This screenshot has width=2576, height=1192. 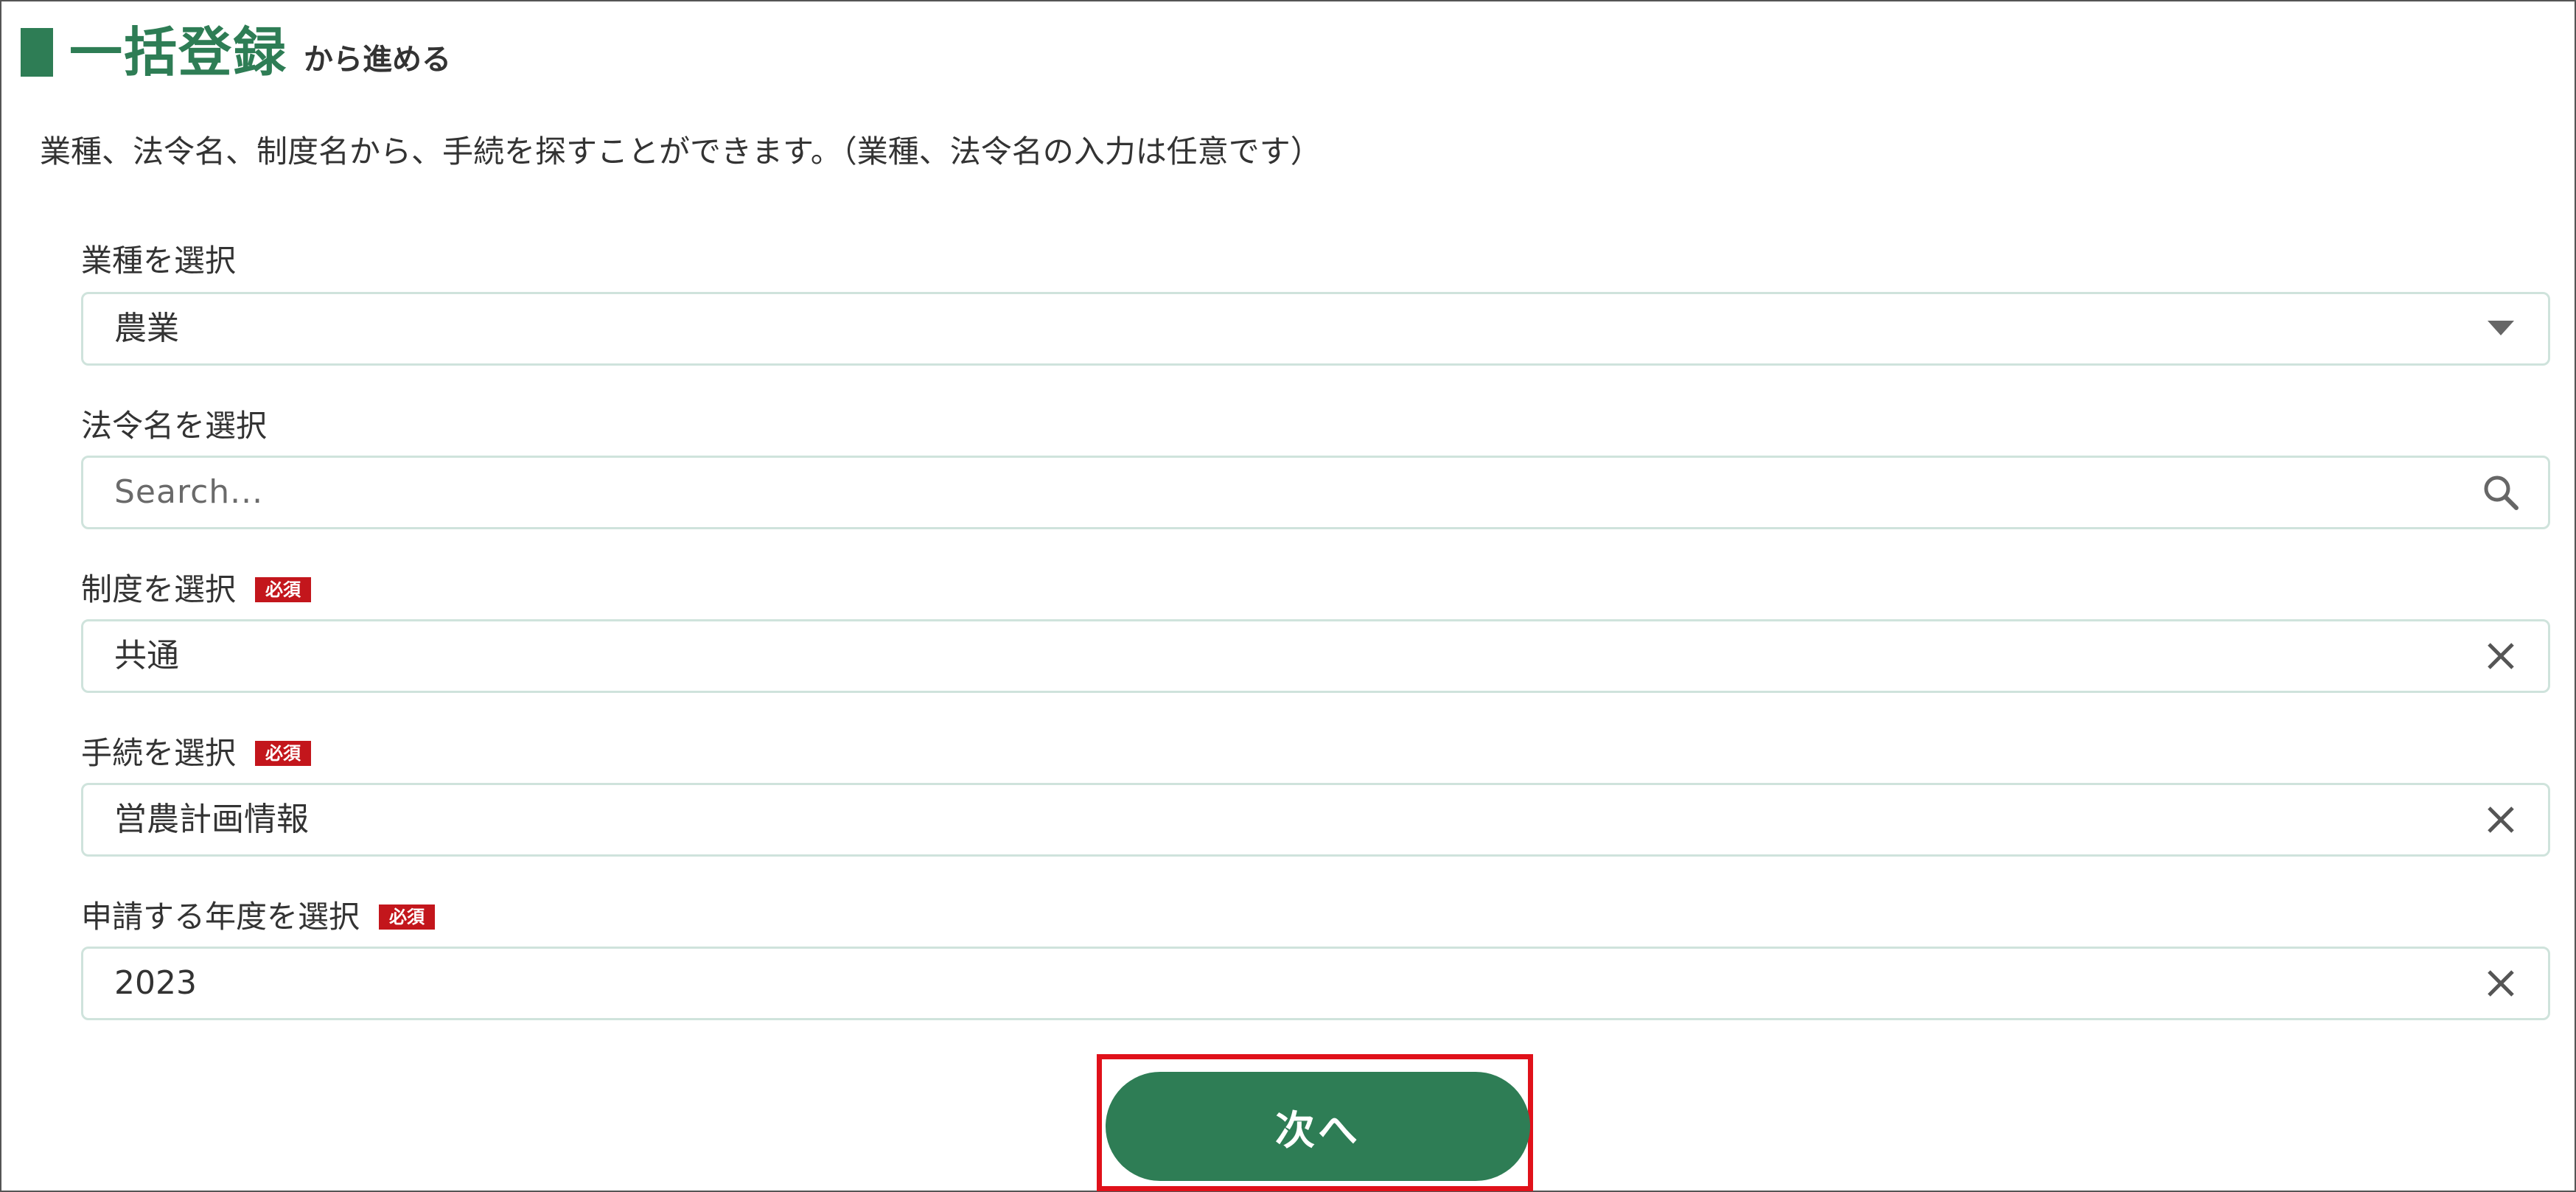 I want to click on year-label-text: 申請する年度を選択, so click(x=221, y=917).